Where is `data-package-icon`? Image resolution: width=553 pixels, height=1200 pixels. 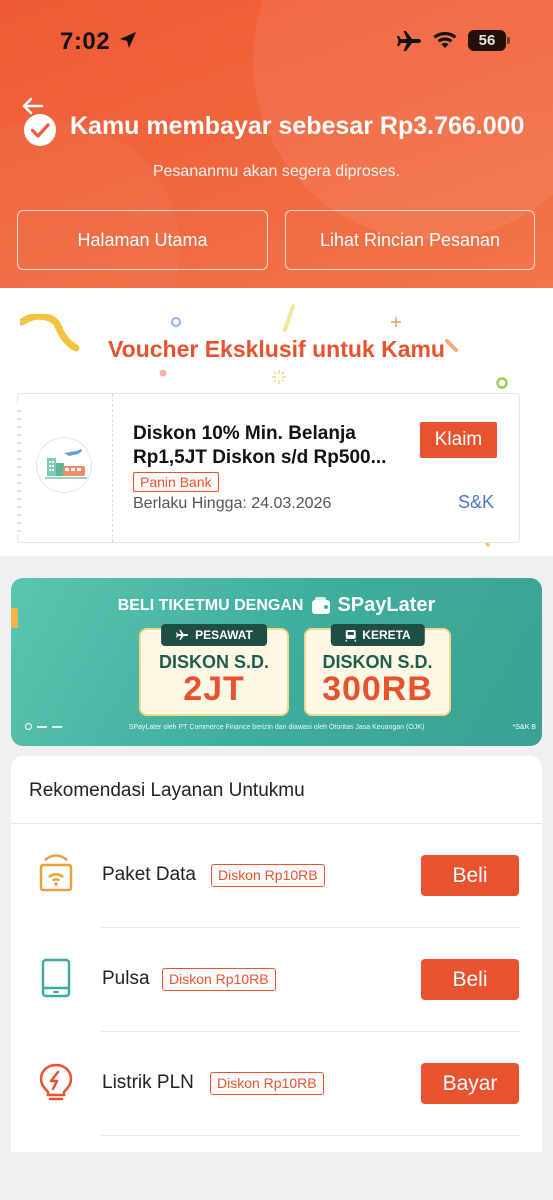 data-package-icon is located at coordinates (56, 876).